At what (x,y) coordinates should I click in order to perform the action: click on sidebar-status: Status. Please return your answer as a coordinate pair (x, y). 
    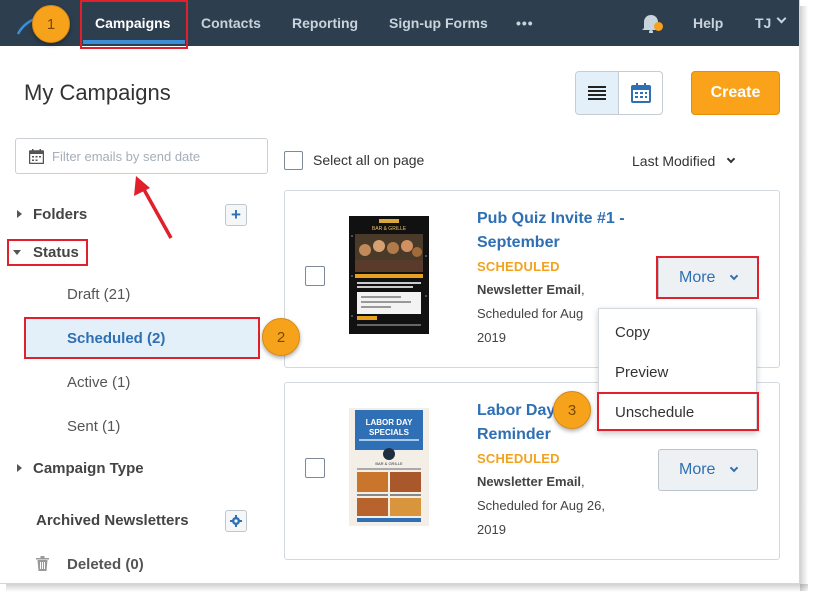
    Looking at the image, I should click on (56, 252).